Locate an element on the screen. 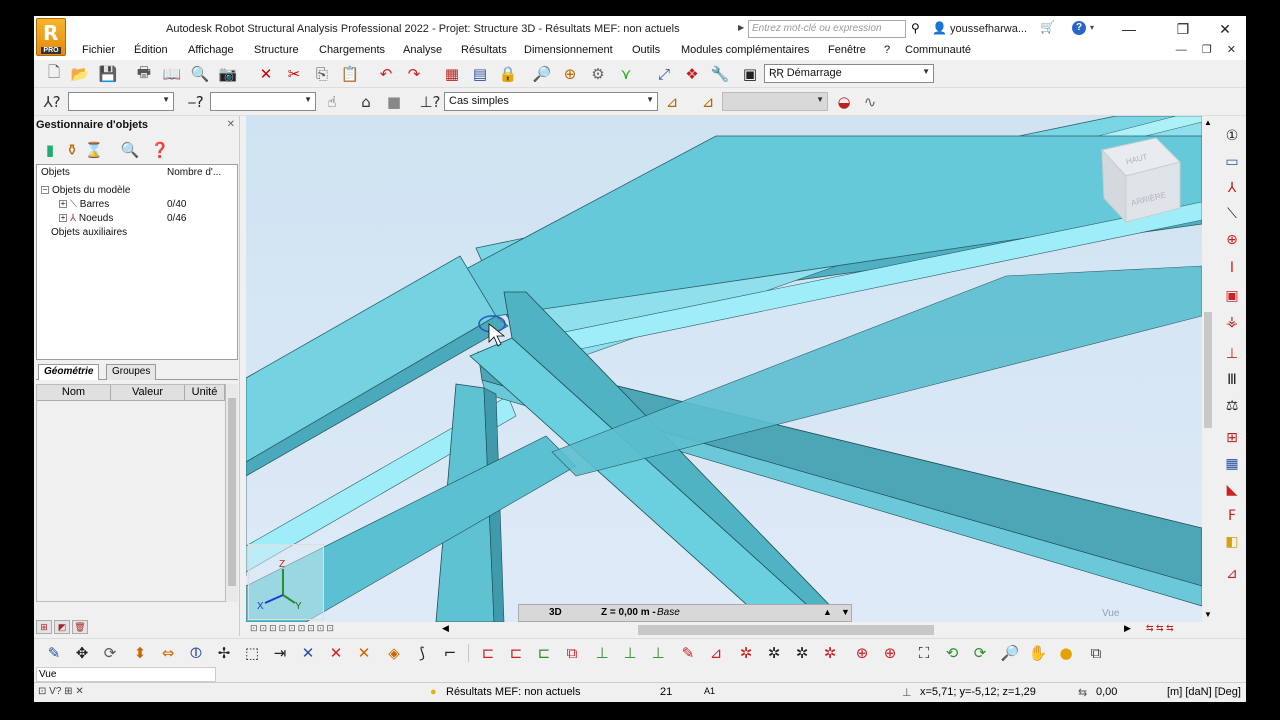  corner-icon: ⌐ is located at coordinates (450, 653).